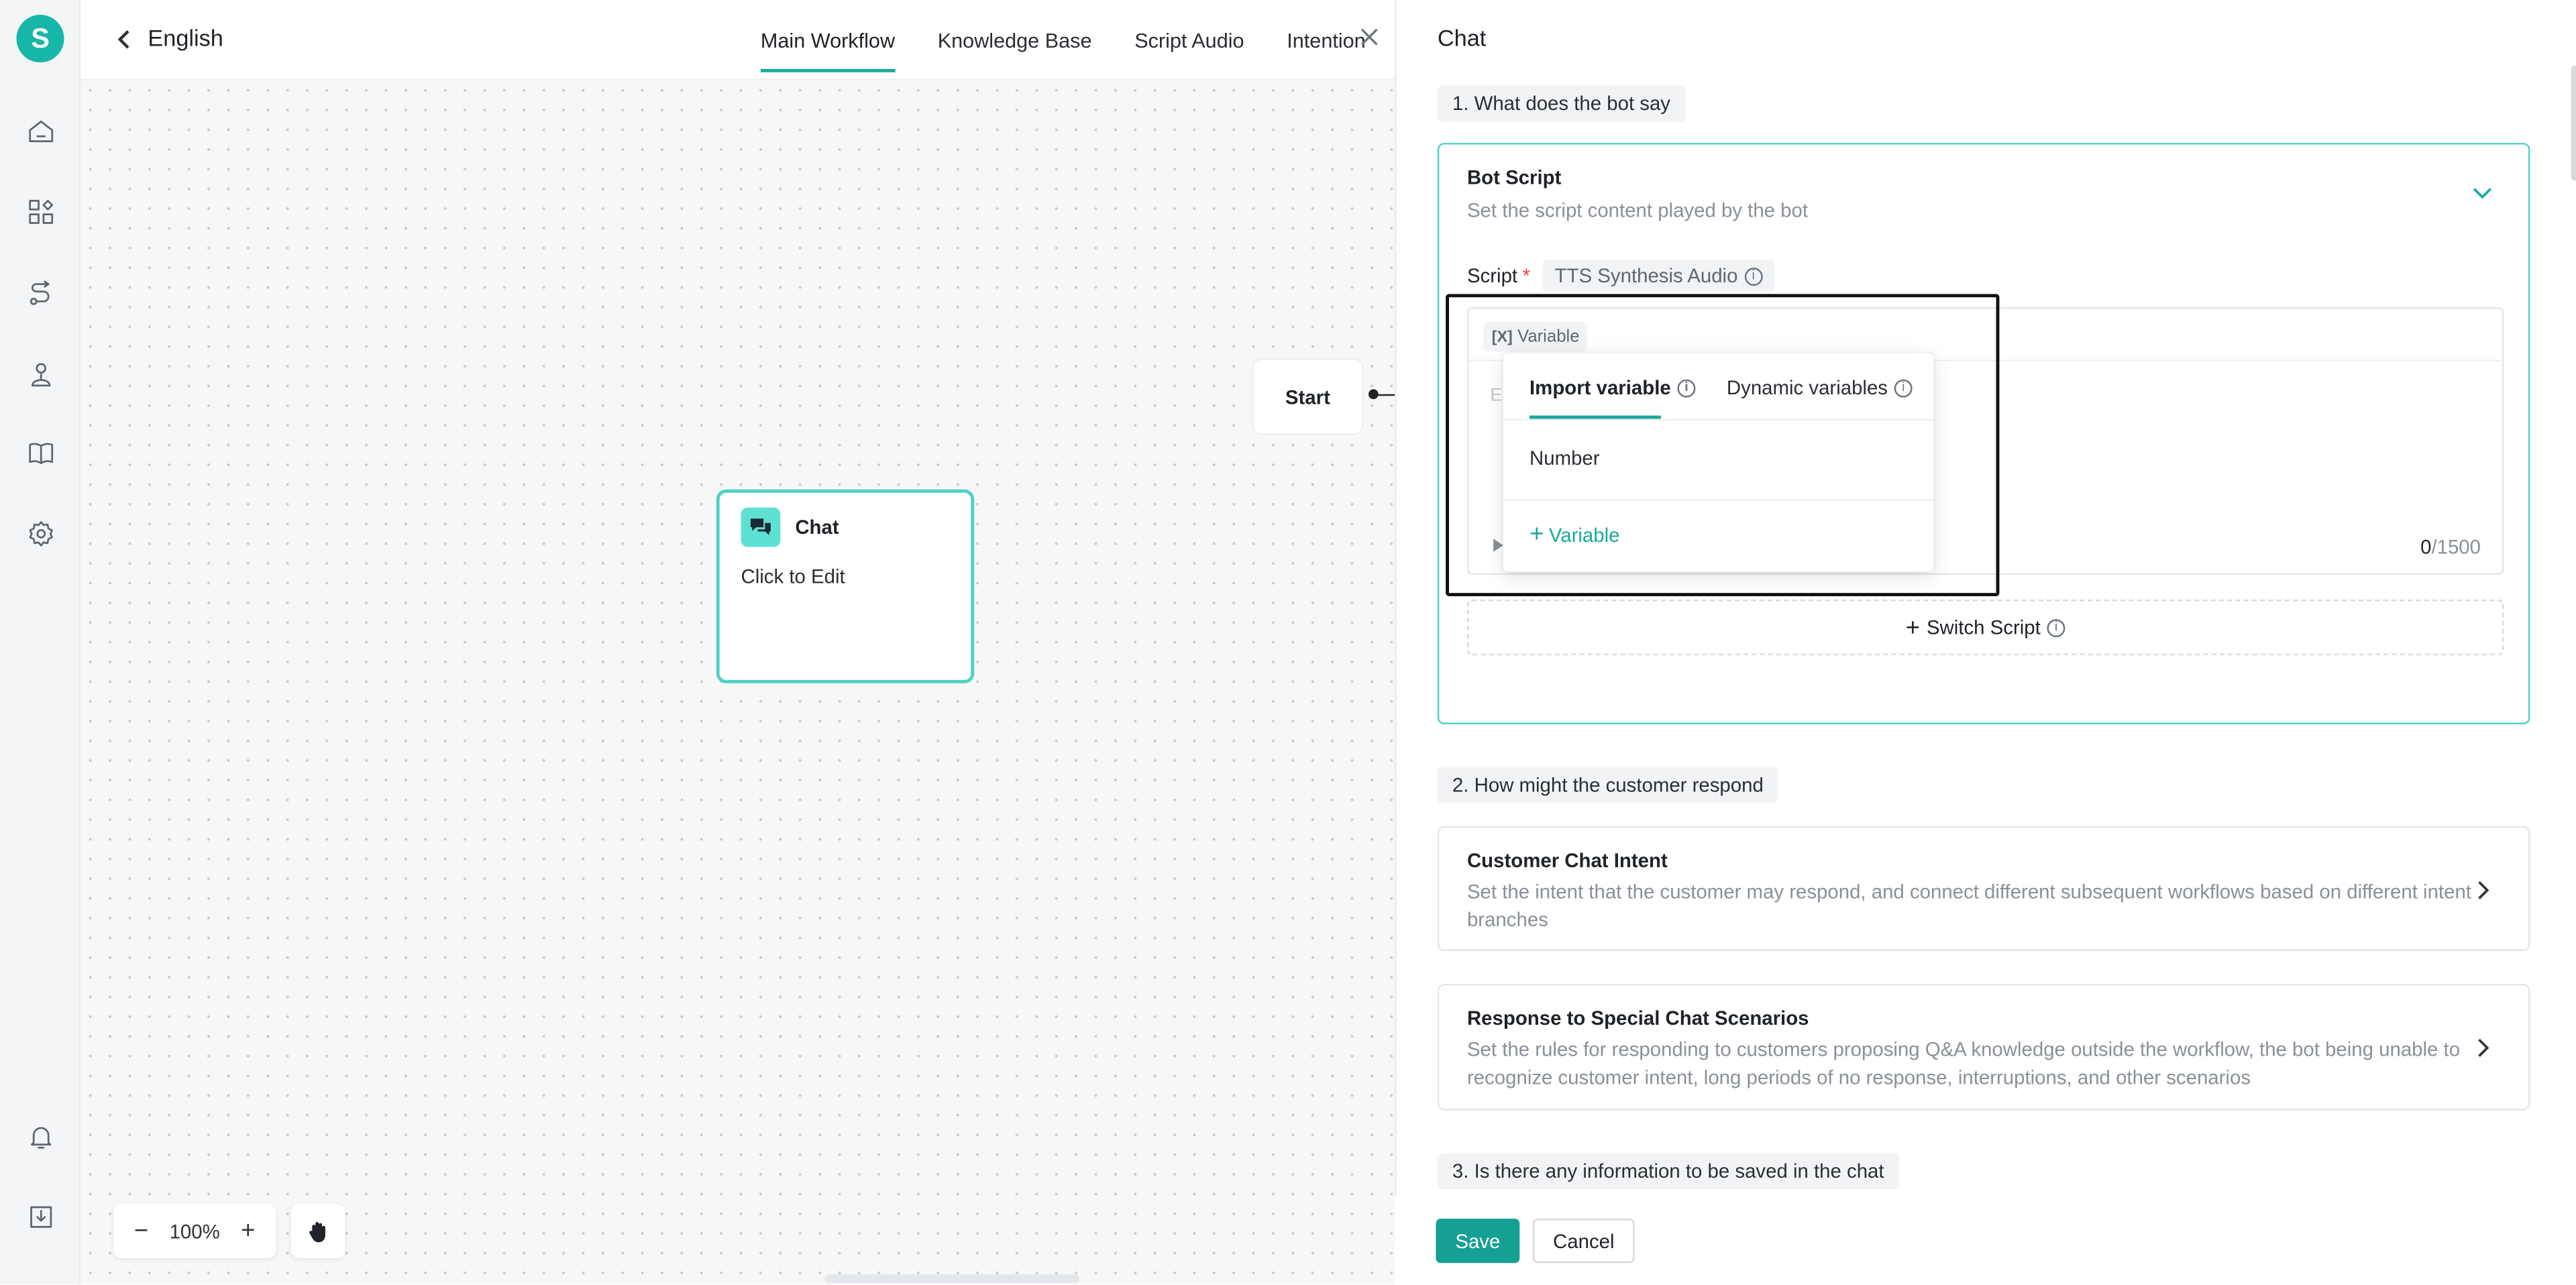 The height and width of the screenshot is (1285, 2576). I want to click on switch-script-label: Switch Script, so click(1983, 627).